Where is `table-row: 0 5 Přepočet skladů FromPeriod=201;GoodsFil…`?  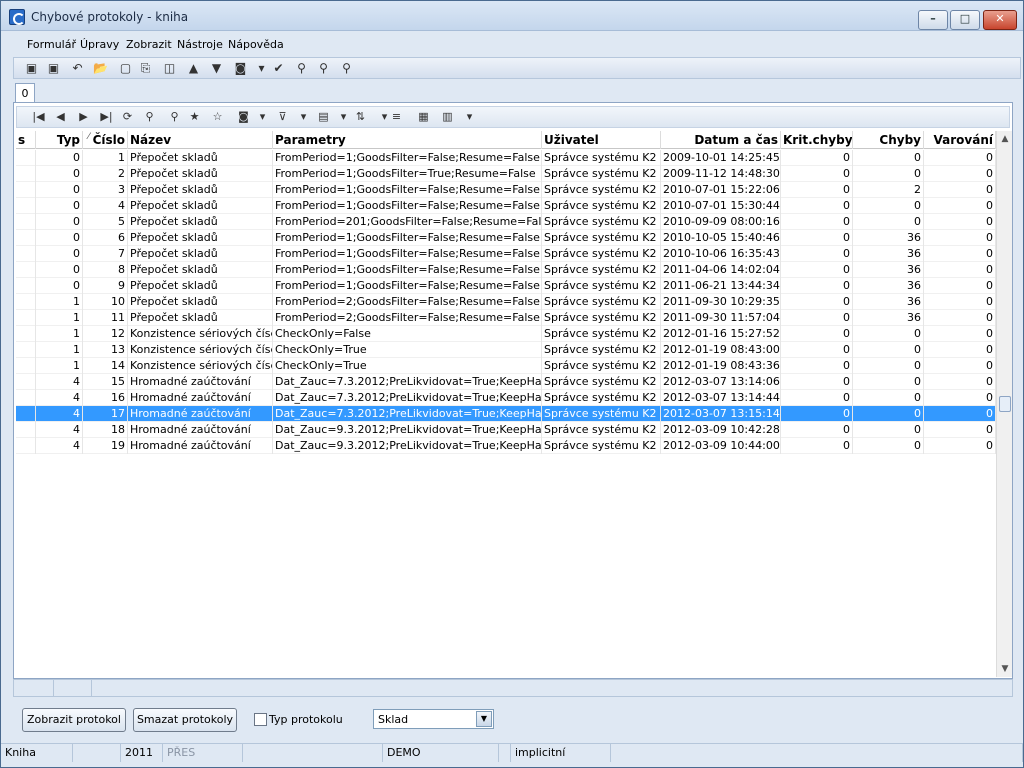
table-row: 0 5 Přepočet skladů FromPeriod=201;GoodsFil… is located at coordinates (506, 222).